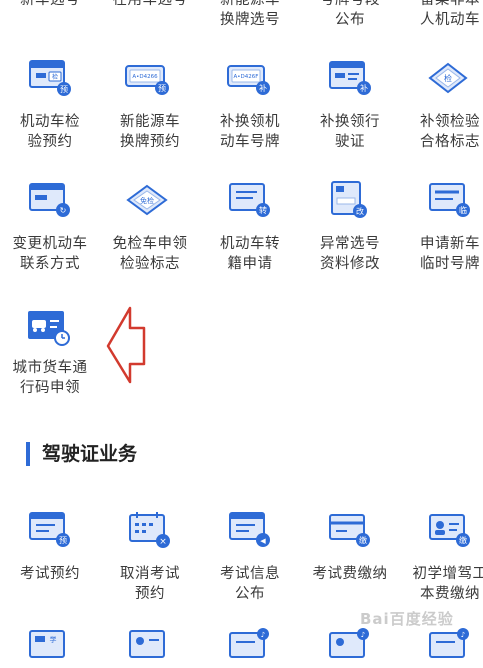 This screenshot has width=483, height=668. What do you see at coordinates (250, 584) in the screenshot?
I see `service-label: 考试信息 公布` at bounding box center [250, 584].